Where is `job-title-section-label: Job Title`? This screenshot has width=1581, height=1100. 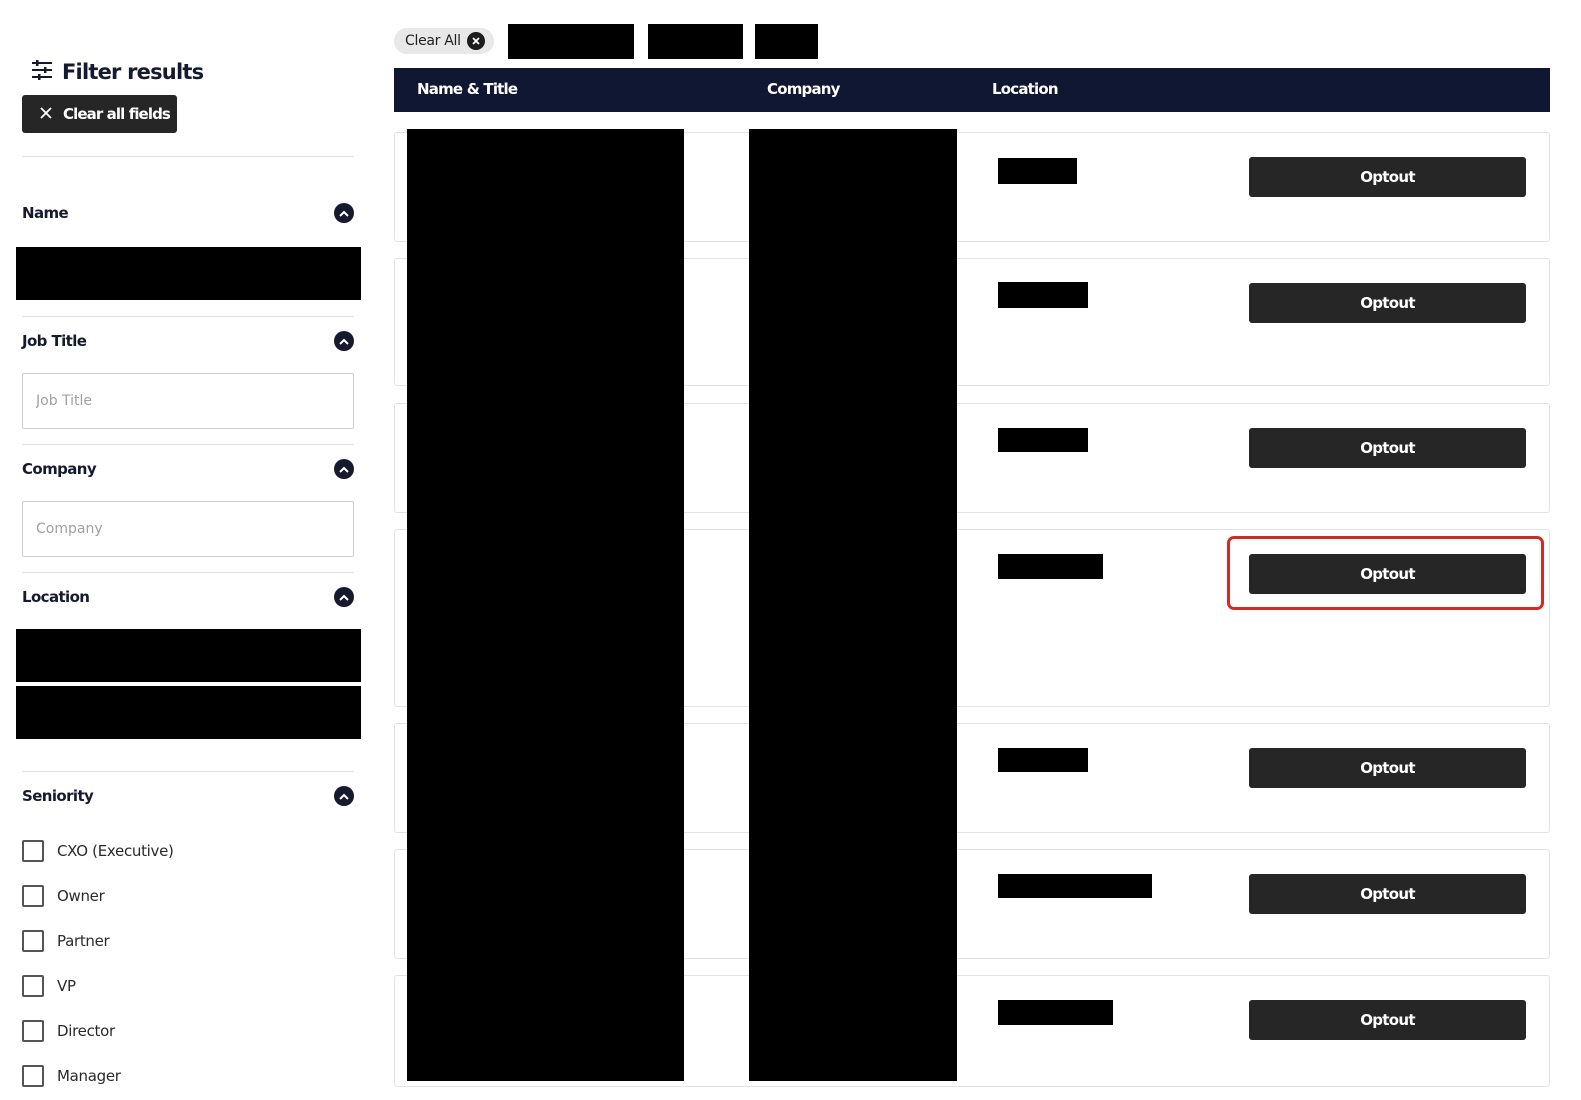
job-title-section-label: Job Title is located at coordinates (54, 341).